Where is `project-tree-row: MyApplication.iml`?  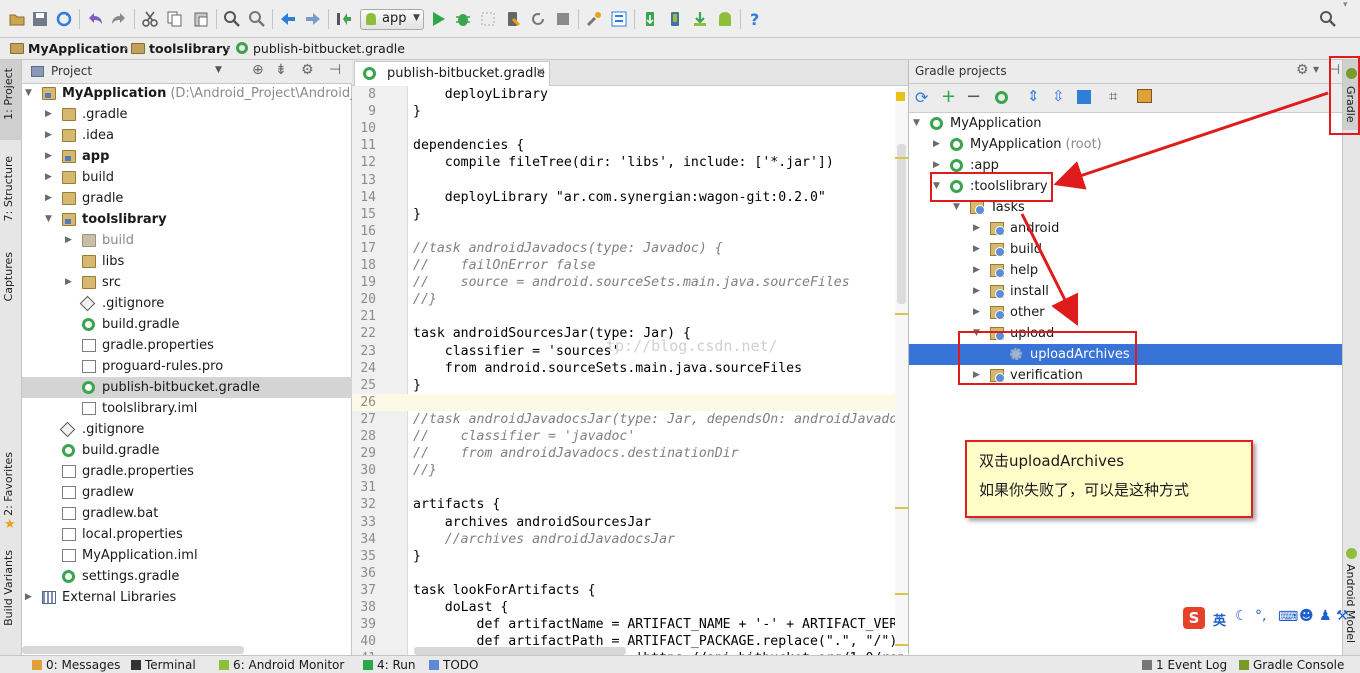
project-tree-row: MyApplication.iml is located at coordinates (187, 555).